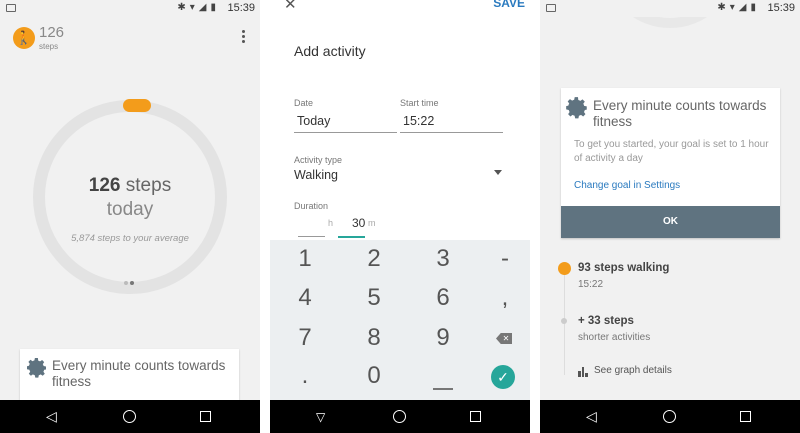 The image size is (800, 433). I want to click on navigation-bar: ▽, so click(400, 416).